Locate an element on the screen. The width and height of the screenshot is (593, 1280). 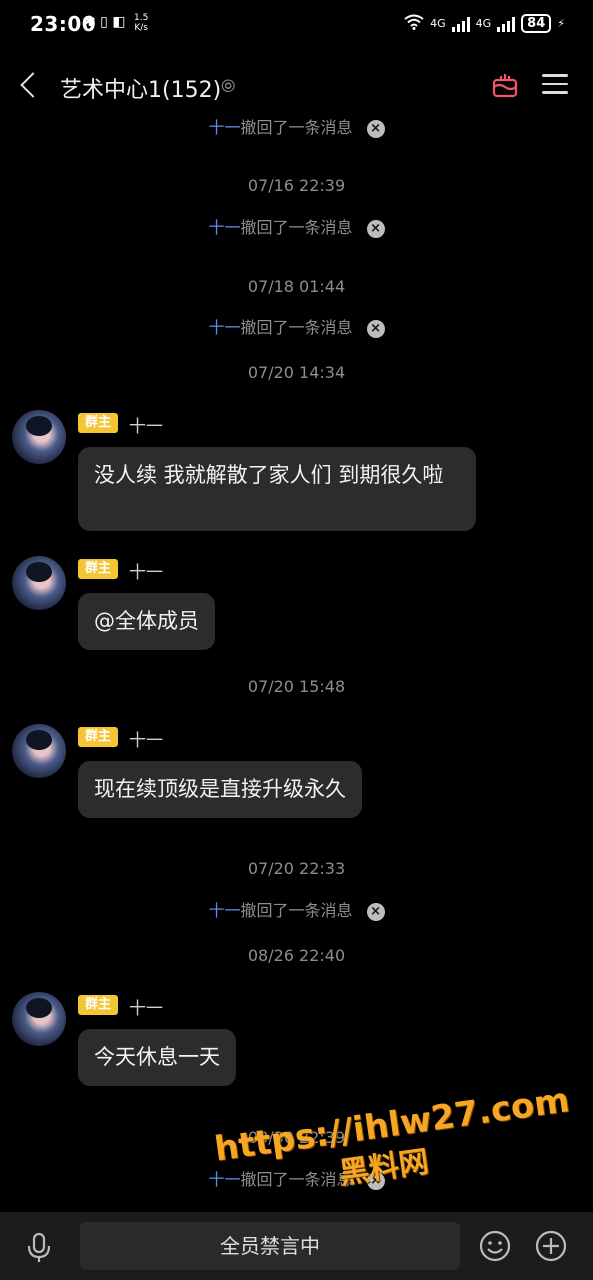
network-type-2: 4G is located at coordinates (483, 23).